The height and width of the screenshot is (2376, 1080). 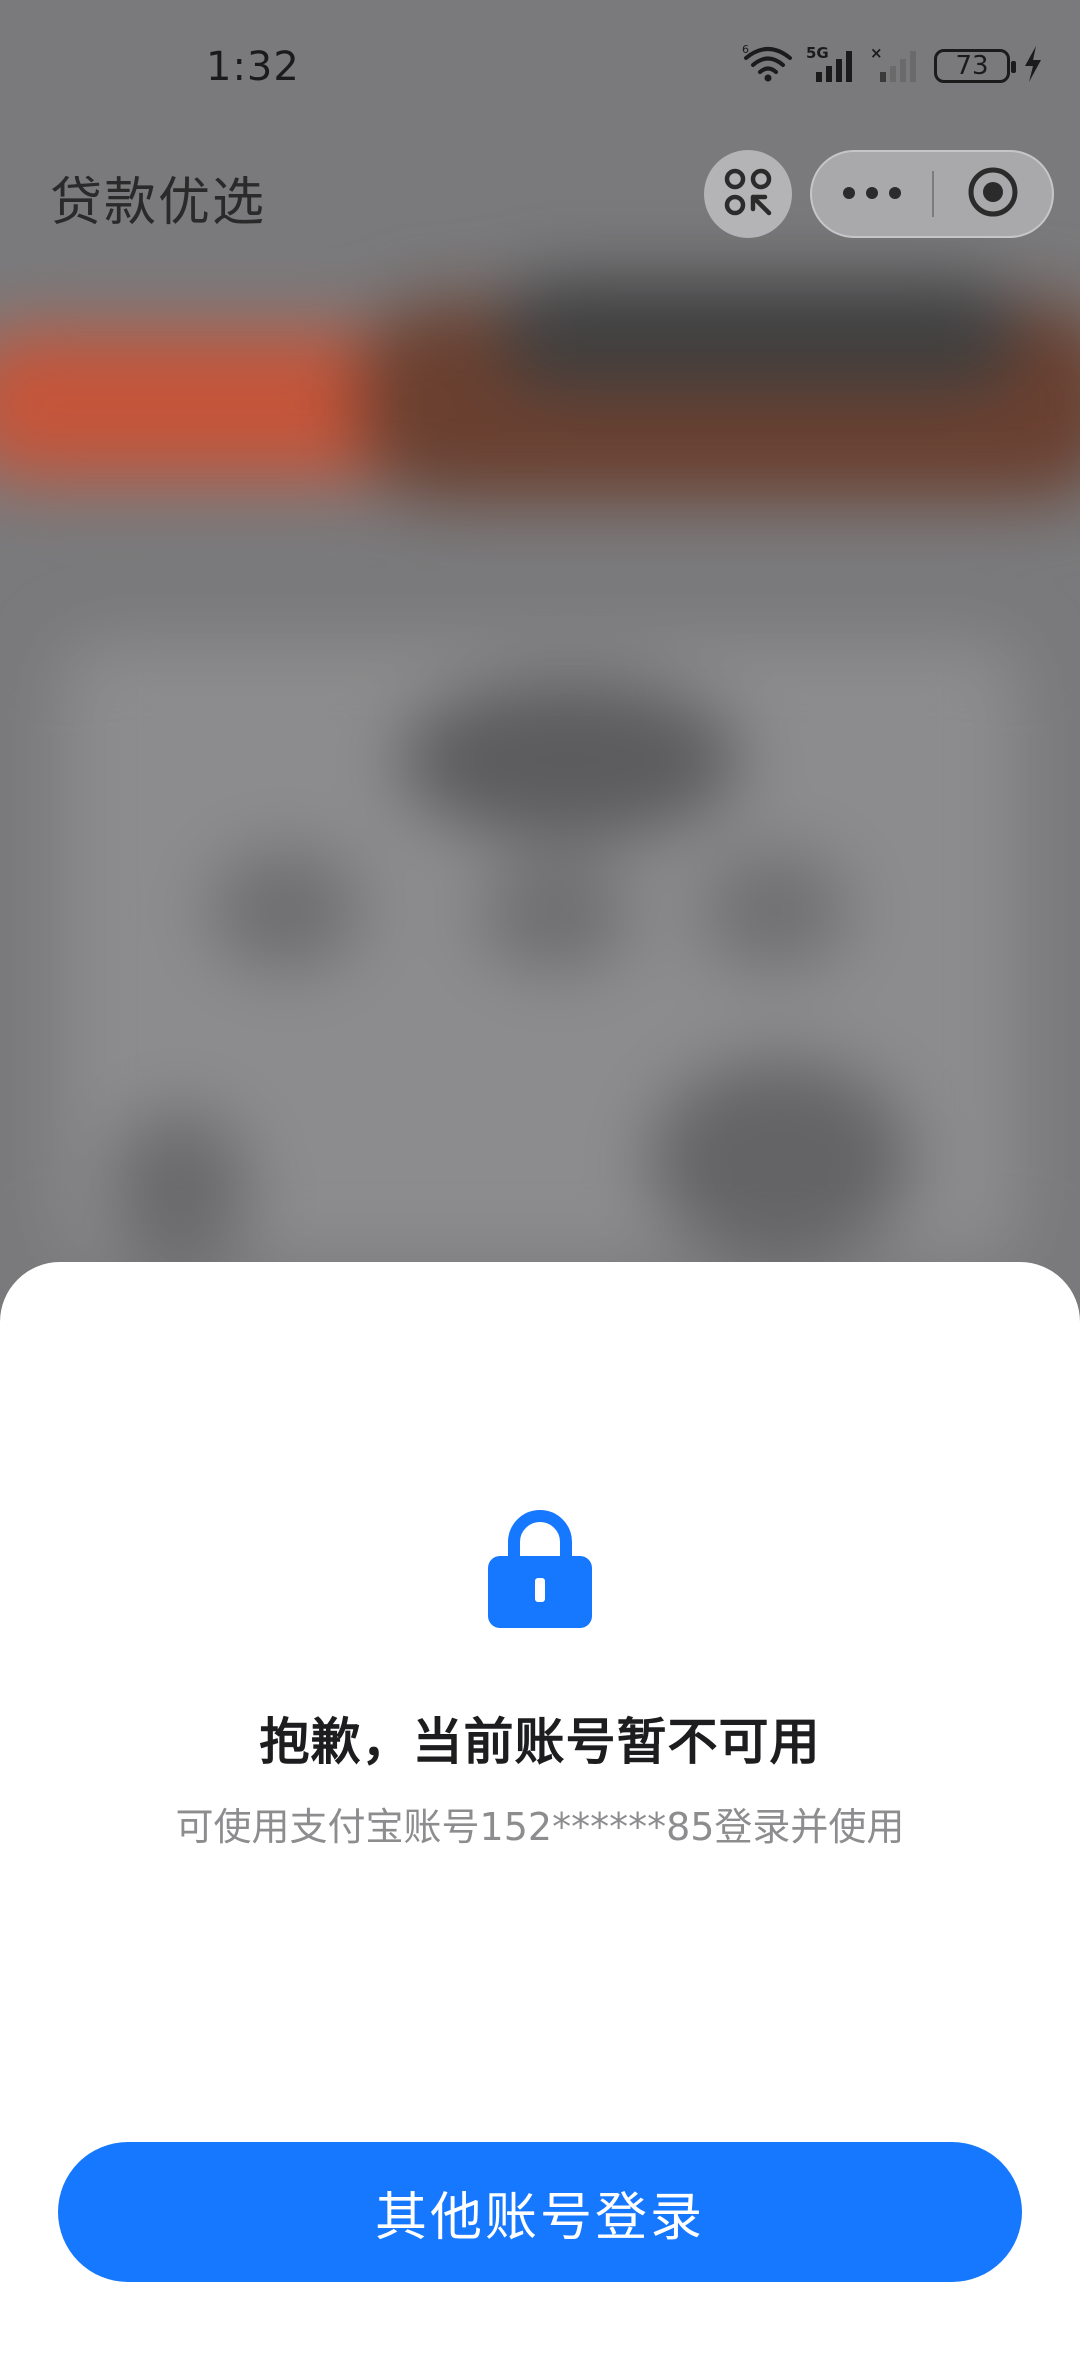 I want to click on svg-text: 5G, so click(x=817, y=53).